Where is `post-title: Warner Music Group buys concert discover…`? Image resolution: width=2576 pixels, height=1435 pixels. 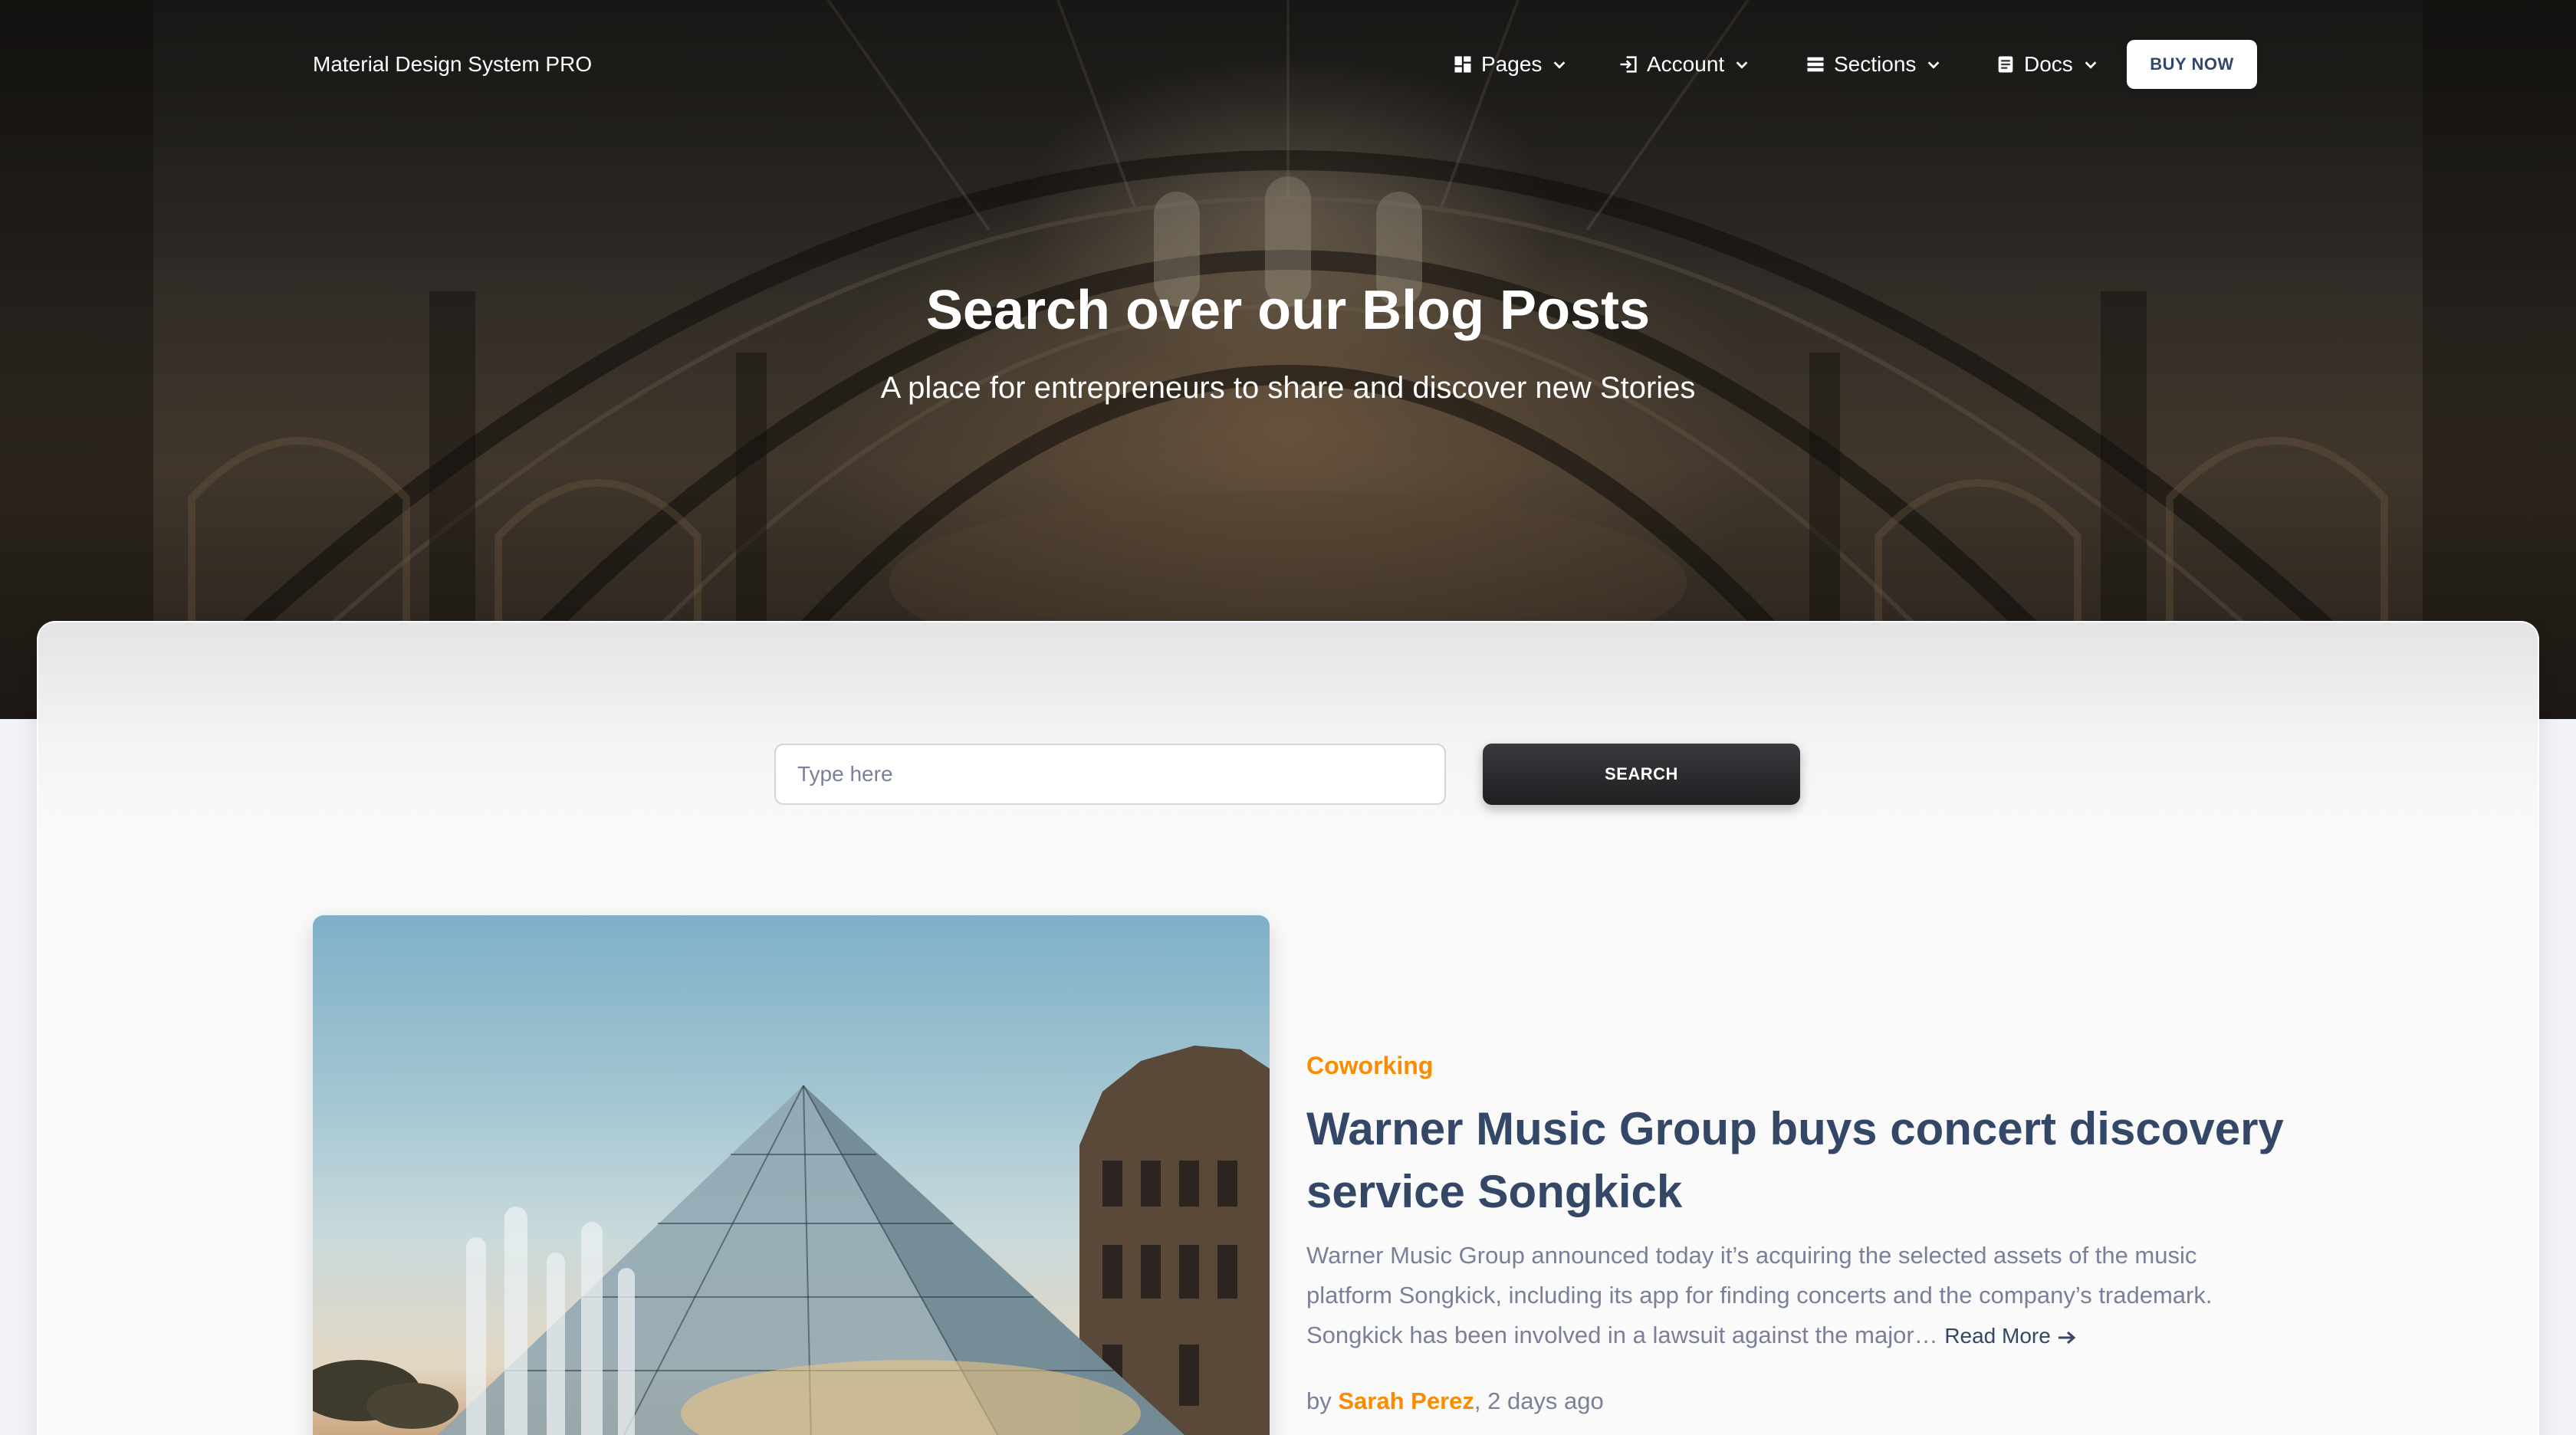 post-title: Warner Music Group buys concert discover… is located at coordinates (1804, 1160).